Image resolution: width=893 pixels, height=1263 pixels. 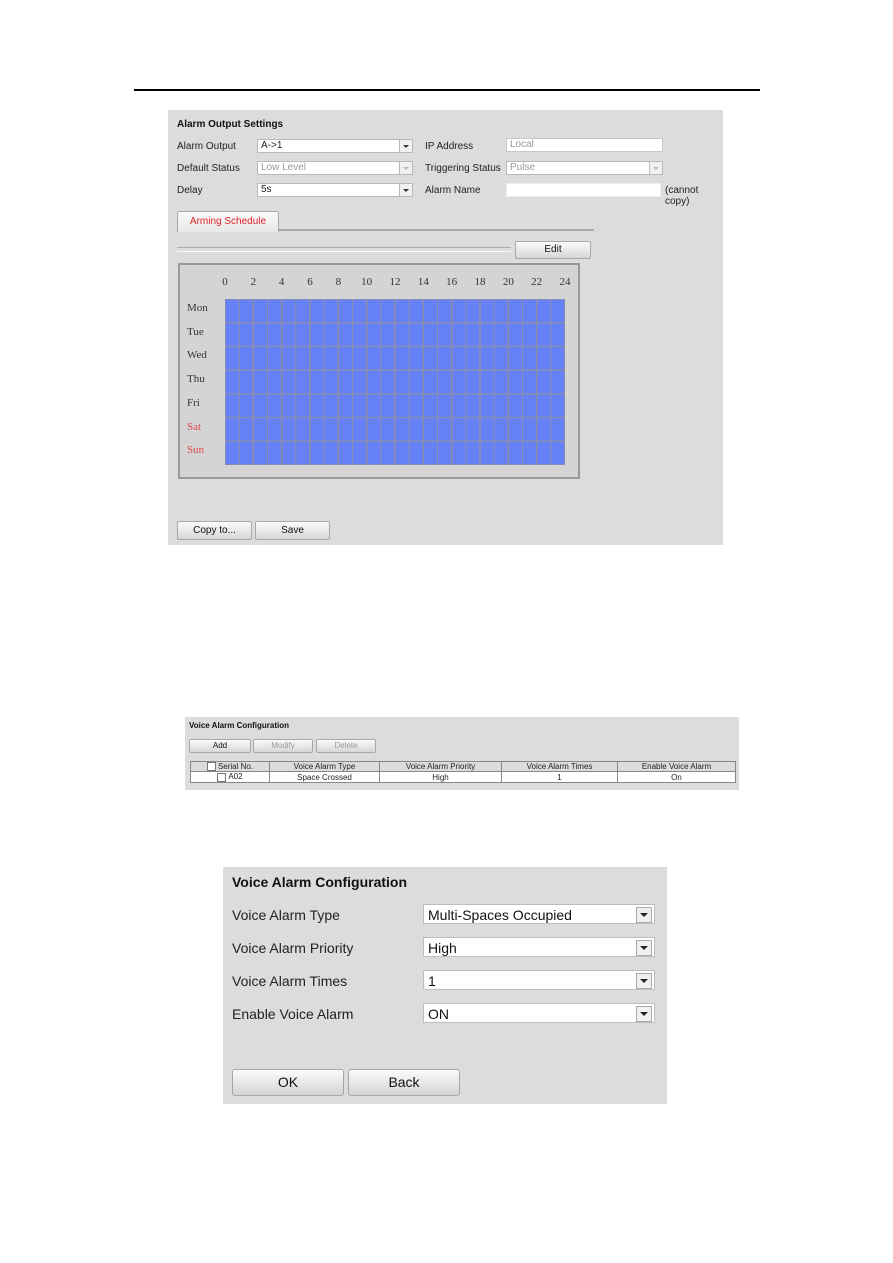 What do you see at coordinates (293, 1014) in the screenshot?
I see `enable-voice-alarm-label: Enable Voice Alarm` at bounding box center [293, 1014].